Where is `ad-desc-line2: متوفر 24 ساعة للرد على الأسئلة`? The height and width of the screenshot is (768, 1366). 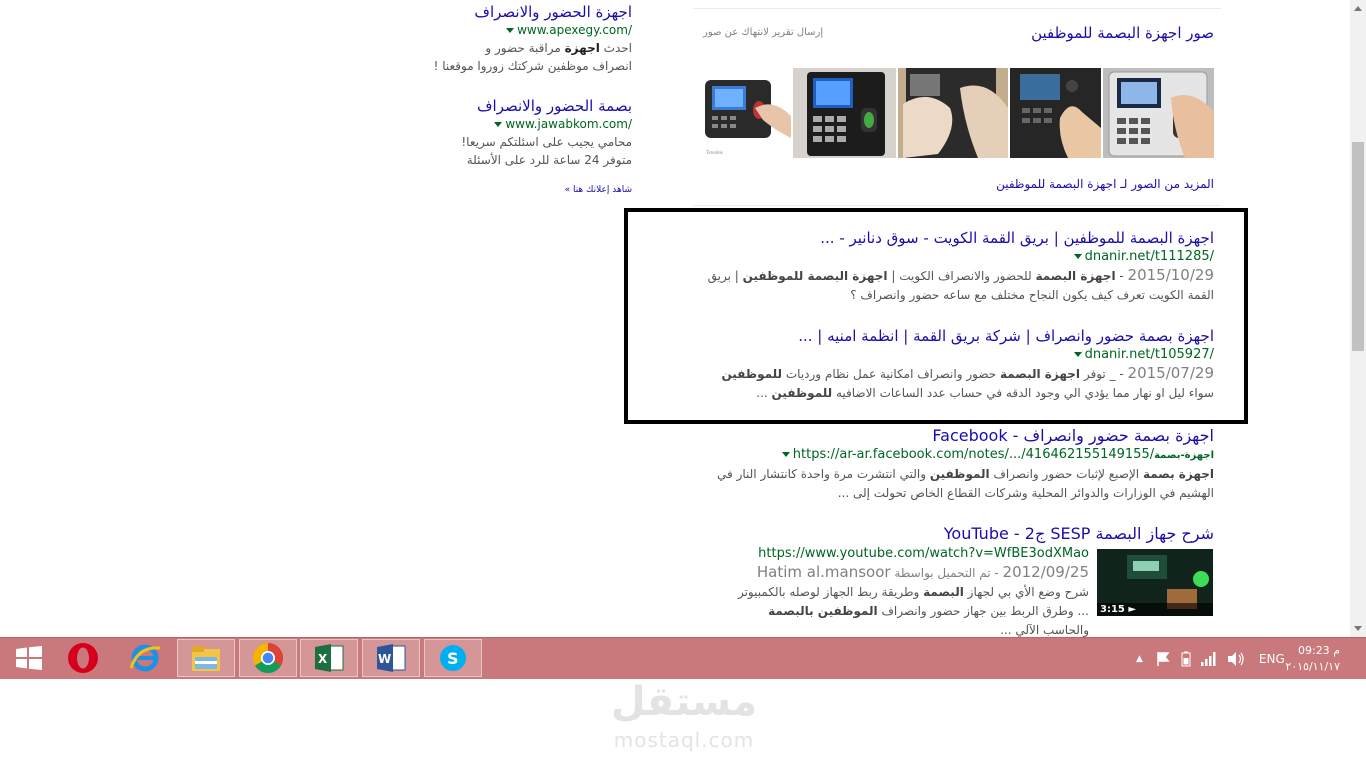 ad-desc-line2: متوفر 24 ساعة للرد على الأسئلة is located at coordinates (549, 160).